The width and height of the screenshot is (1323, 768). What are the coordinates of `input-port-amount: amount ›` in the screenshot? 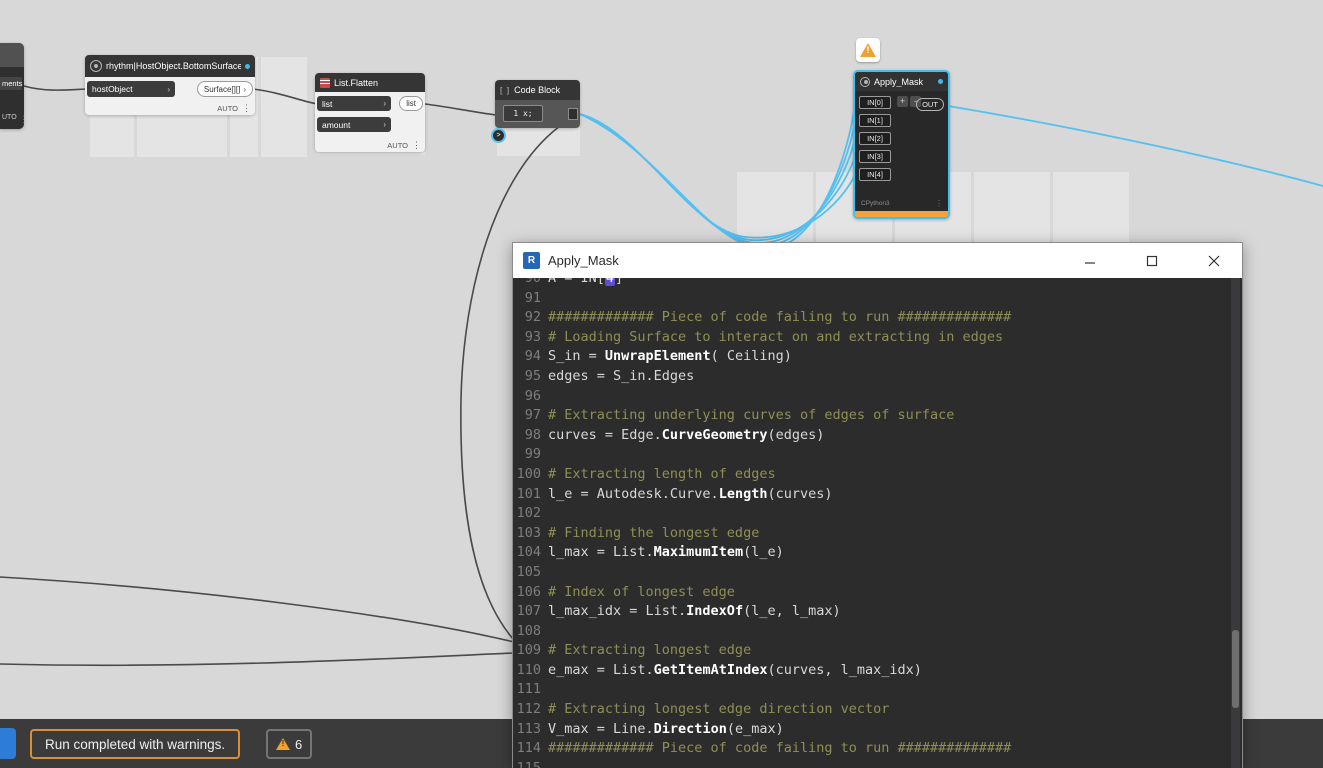 It's located at (354, 124).